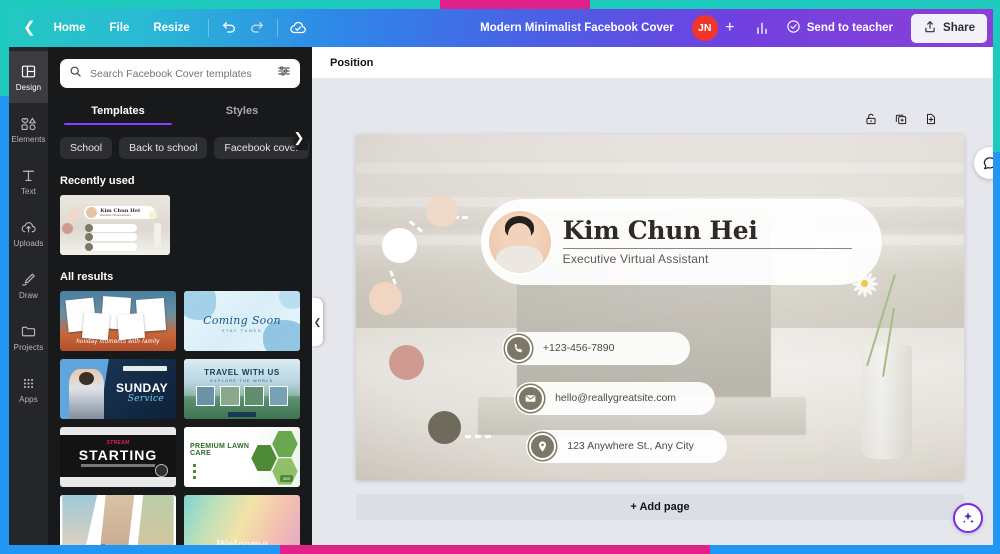 Image resolution: width=1000 pixels, height=554 pixels. Describe the element at coordinates (118, 544) in the screenshot. I see `template-title: Summer` at that location.